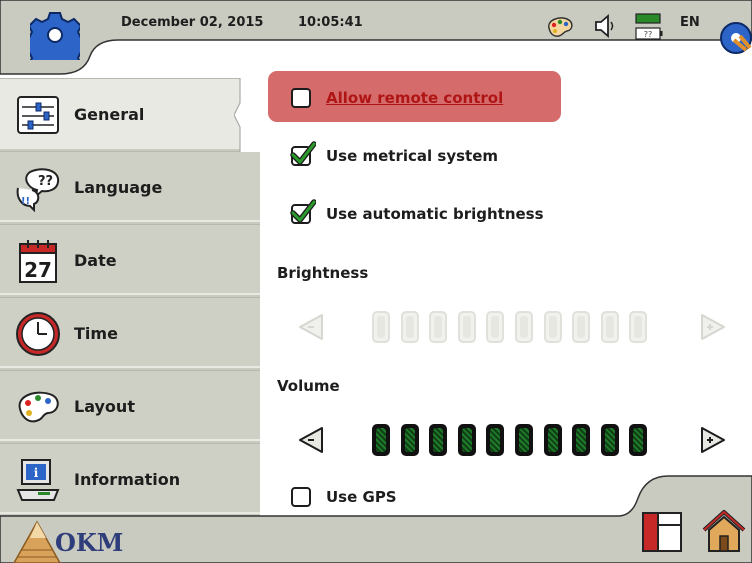  What do you see at coordinates (649, 26) in the screenshot?
I see `battery-icon: ??` at bounding box center [649, 26].